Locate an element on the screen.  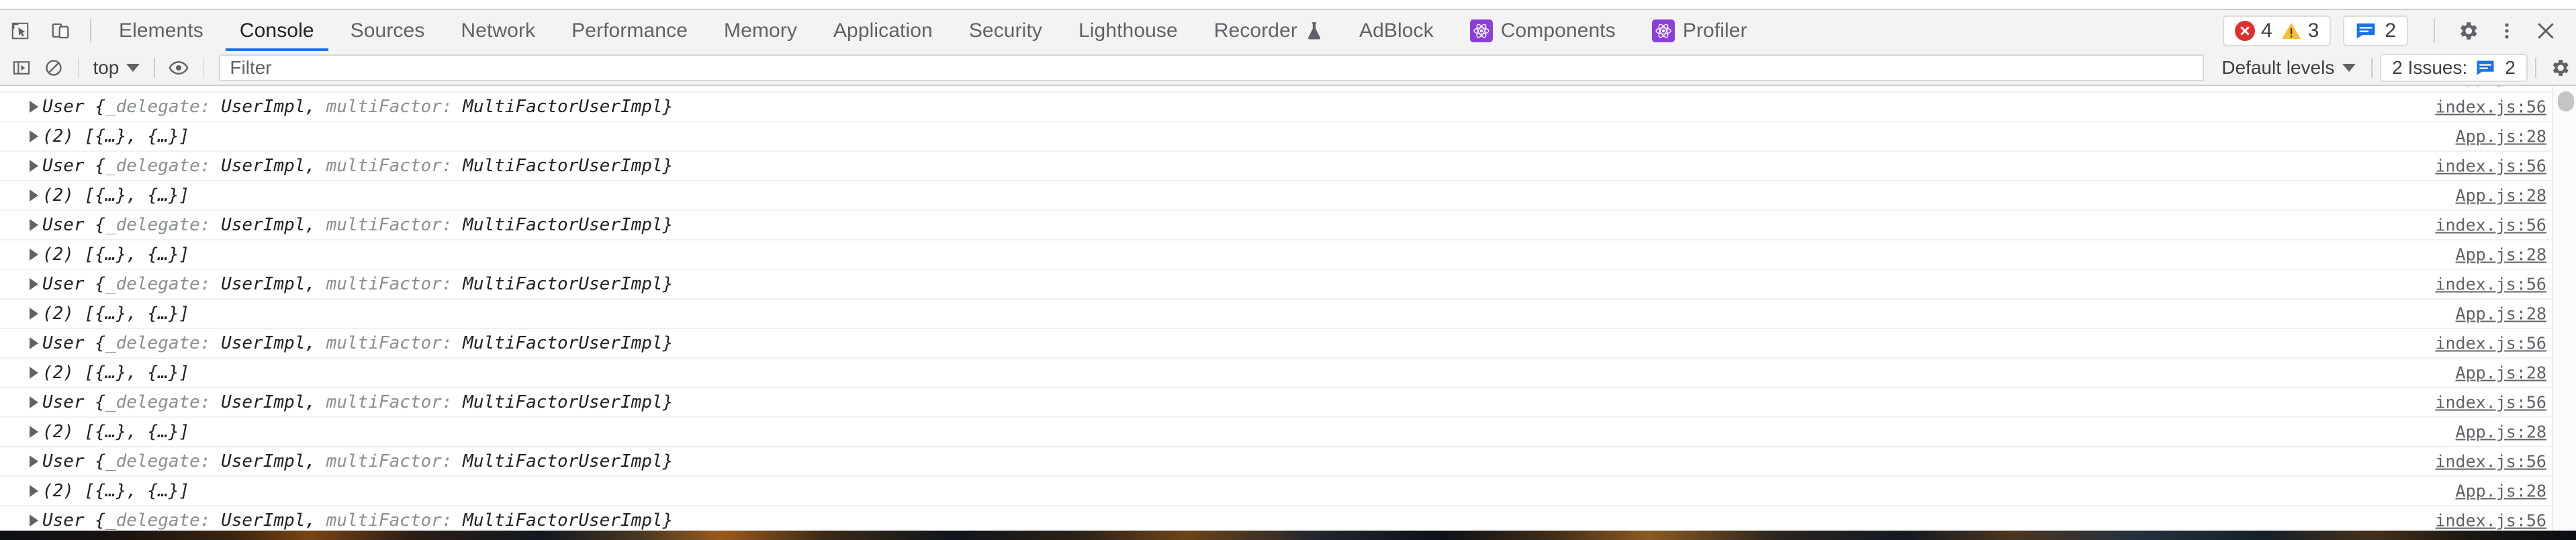
context-label: top is located at coordinates (106, 67).